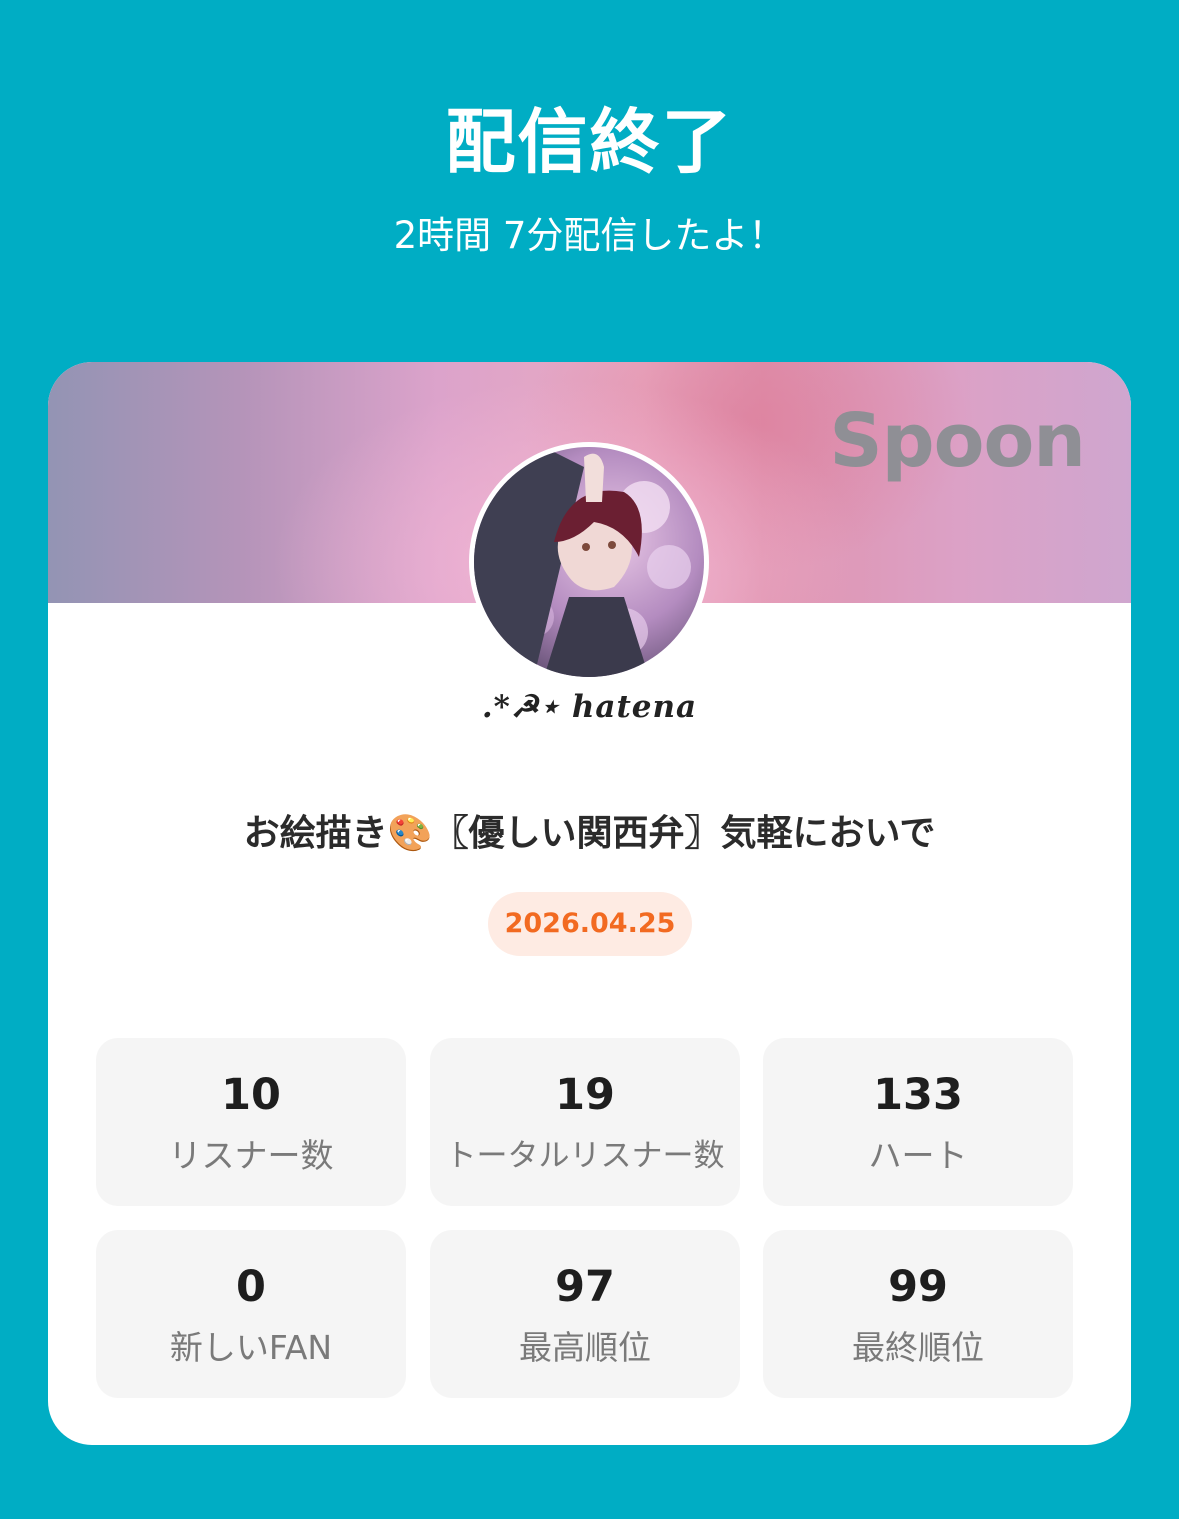 The image size is (1179, 1519). Describe the element at coordinates (585, 1347) in the screenshot. I see `stat-label: 最高順位` at that location.